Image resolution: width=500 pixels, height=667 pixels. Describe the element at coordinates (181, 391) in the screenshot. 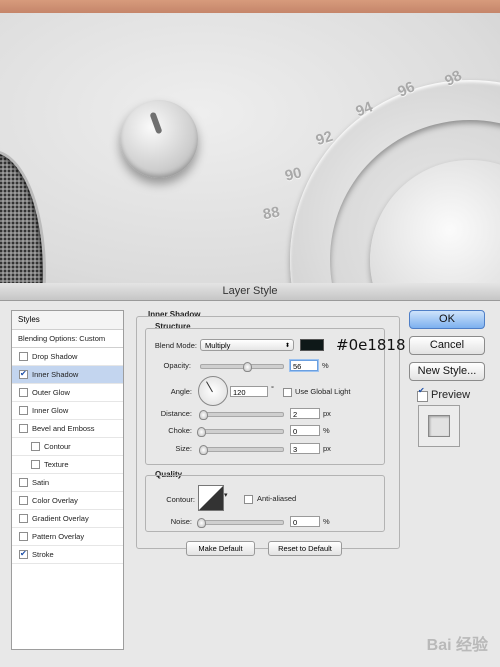

I see `angle-label: Angle:` at that location.